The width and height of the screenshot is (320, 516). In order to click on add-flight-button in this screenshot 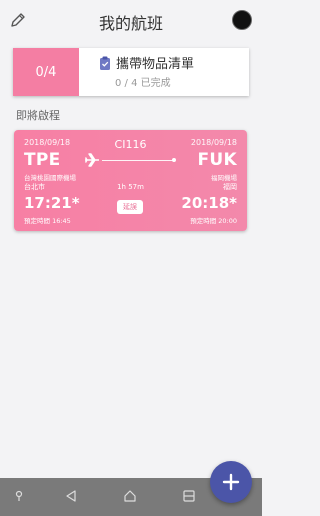, I will do `click(231, 482)`.